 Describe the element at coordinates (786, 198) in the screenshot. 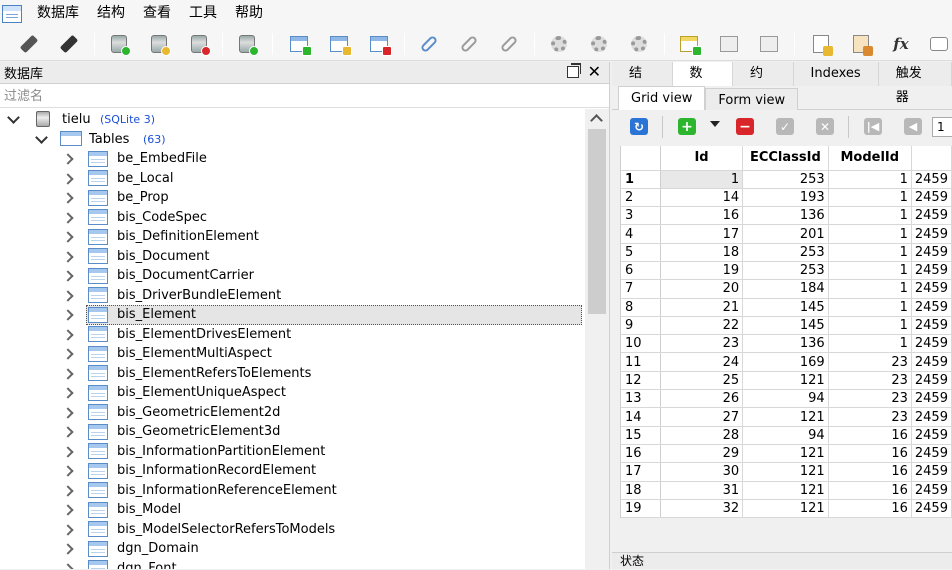

I see `table-row: 2 14 193 1 2459` at that location.